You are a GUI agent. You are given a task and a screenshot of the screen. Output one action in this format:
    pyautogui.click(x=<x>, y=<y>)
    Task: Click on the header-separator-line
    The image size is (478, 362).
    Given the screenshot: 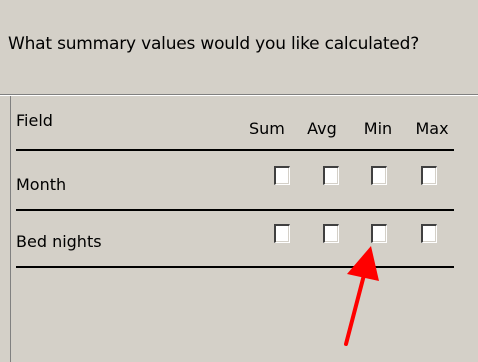 What is the action you would take?
    pyautogui.click(x=235, y=150)
    